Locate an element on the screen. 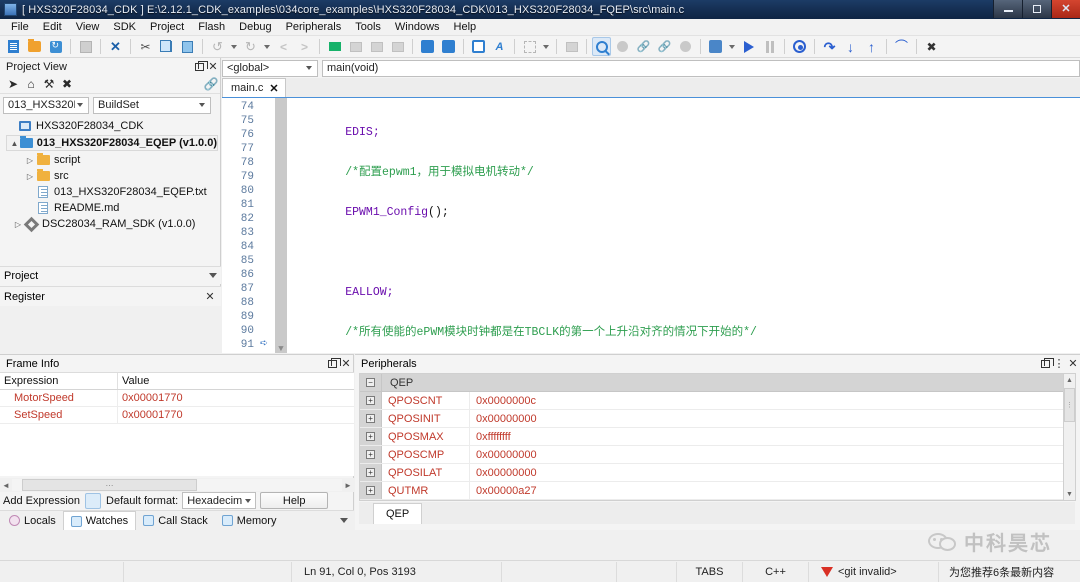 The height and width of the screenshot is (582, 1080). function-bar: main(void) is located at coordinates (701, 68).